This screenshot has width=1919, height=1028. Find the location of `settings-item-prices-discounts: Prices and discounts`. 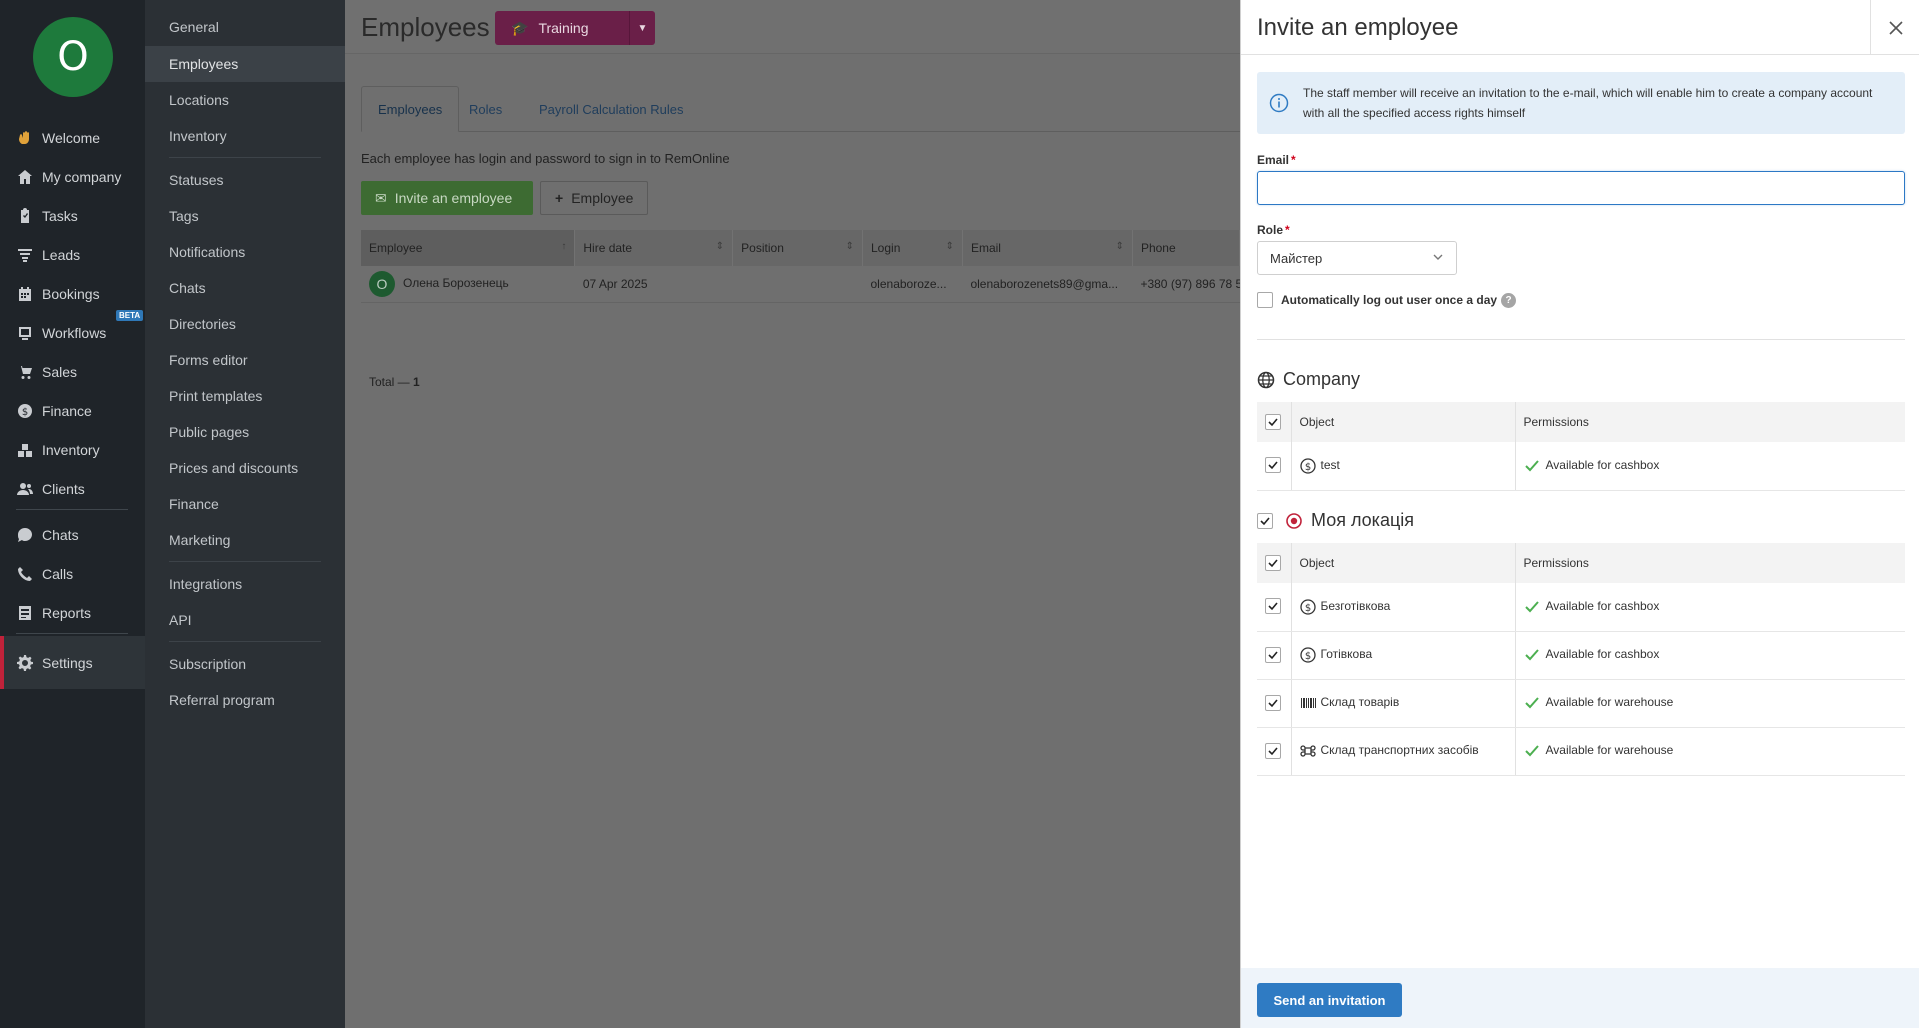

settings-item-prices-discounts: Prices and discounts is located at coordinates (245, 468).